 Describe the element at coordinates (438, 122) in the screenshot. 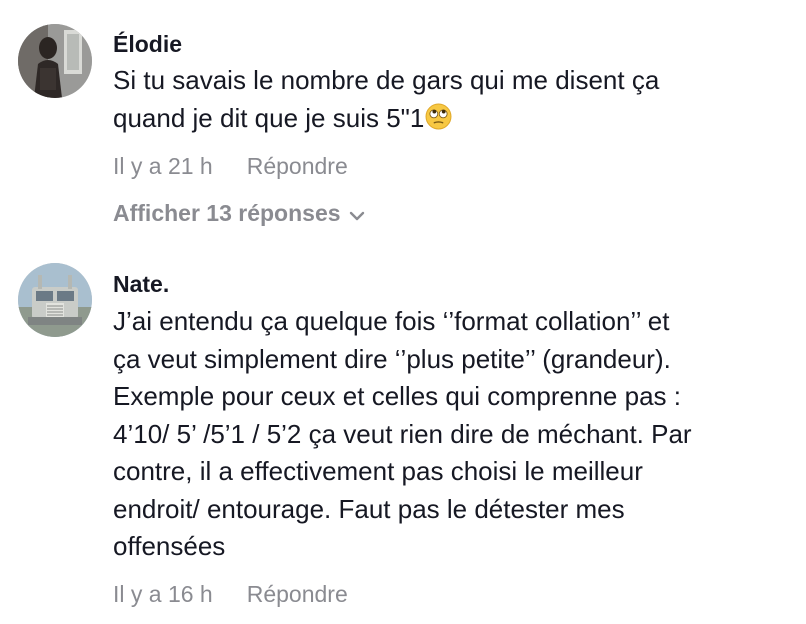

I see `face-with-rolling-eyes-icon` at that location.